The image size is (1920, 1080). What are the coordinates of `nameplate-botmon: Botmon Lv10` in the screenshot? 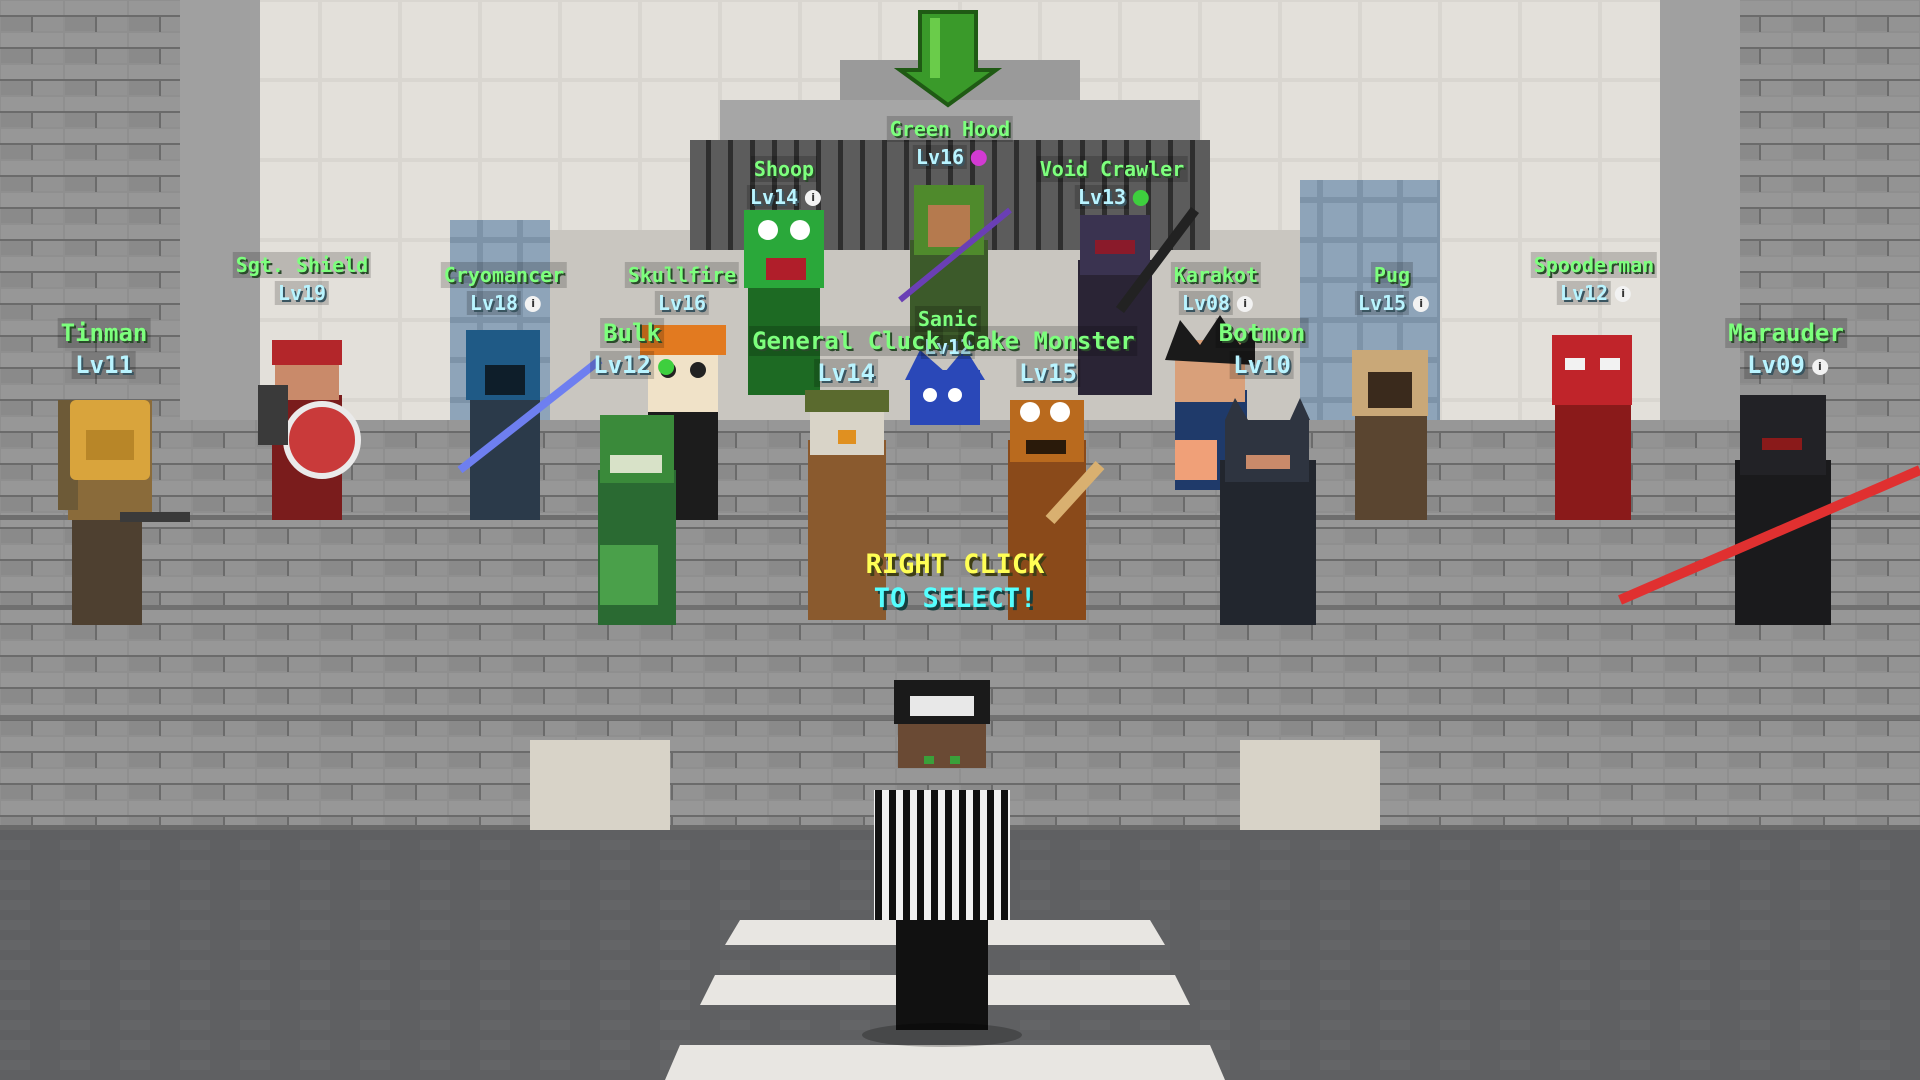 It's located at (1262, 349).